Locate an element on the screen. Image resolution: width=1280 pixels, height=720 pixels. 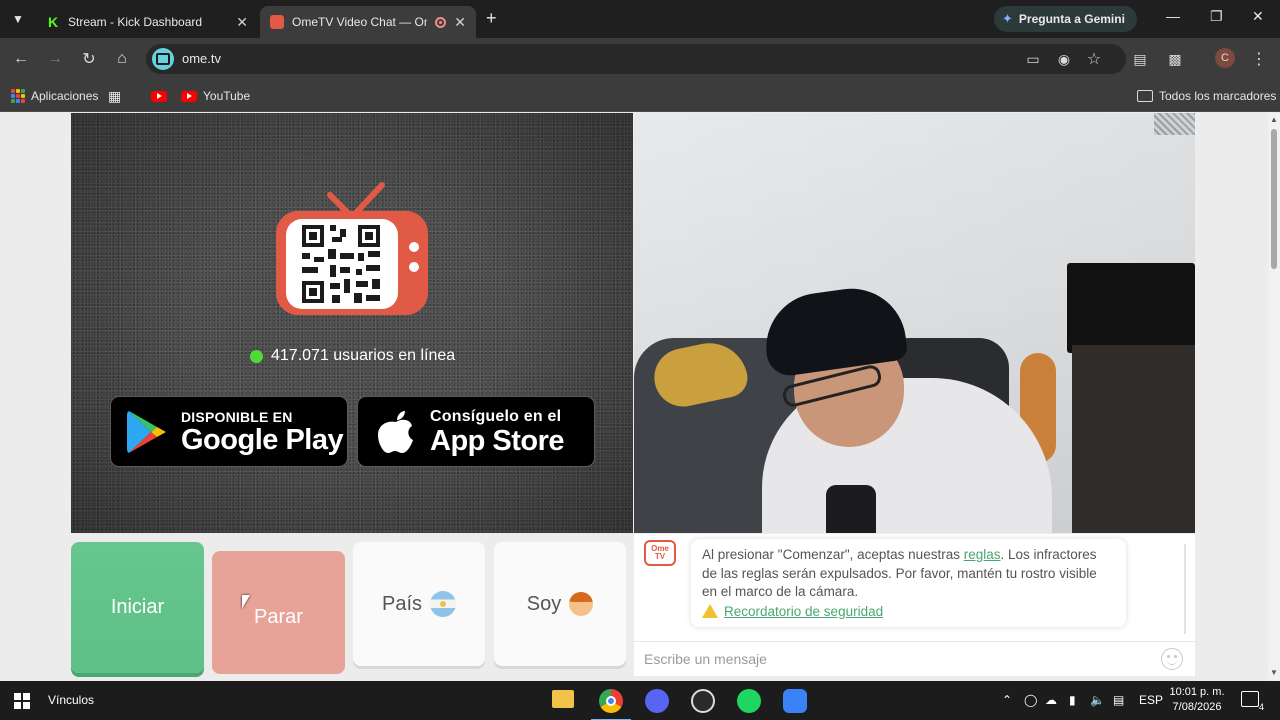
bookmark-grid: ▦ is located at coordinates (114, 96).